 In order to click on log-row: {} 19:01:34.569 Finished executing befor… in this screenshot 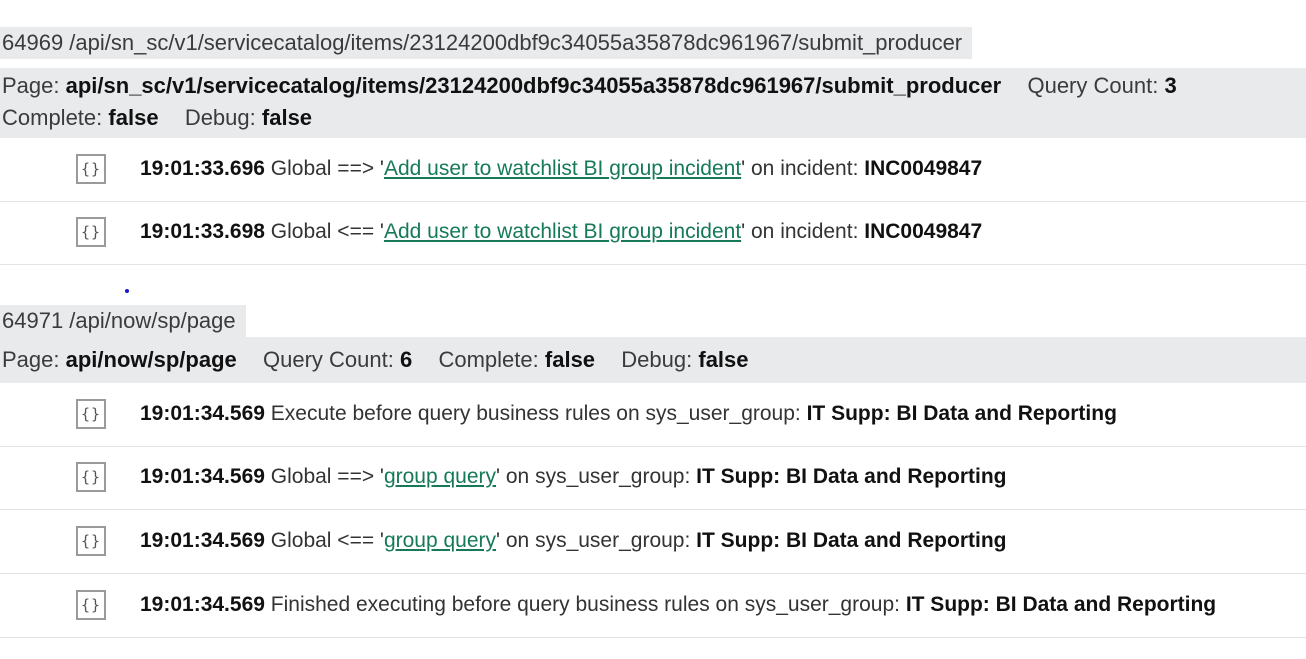, I will do `click(653, 606)`.